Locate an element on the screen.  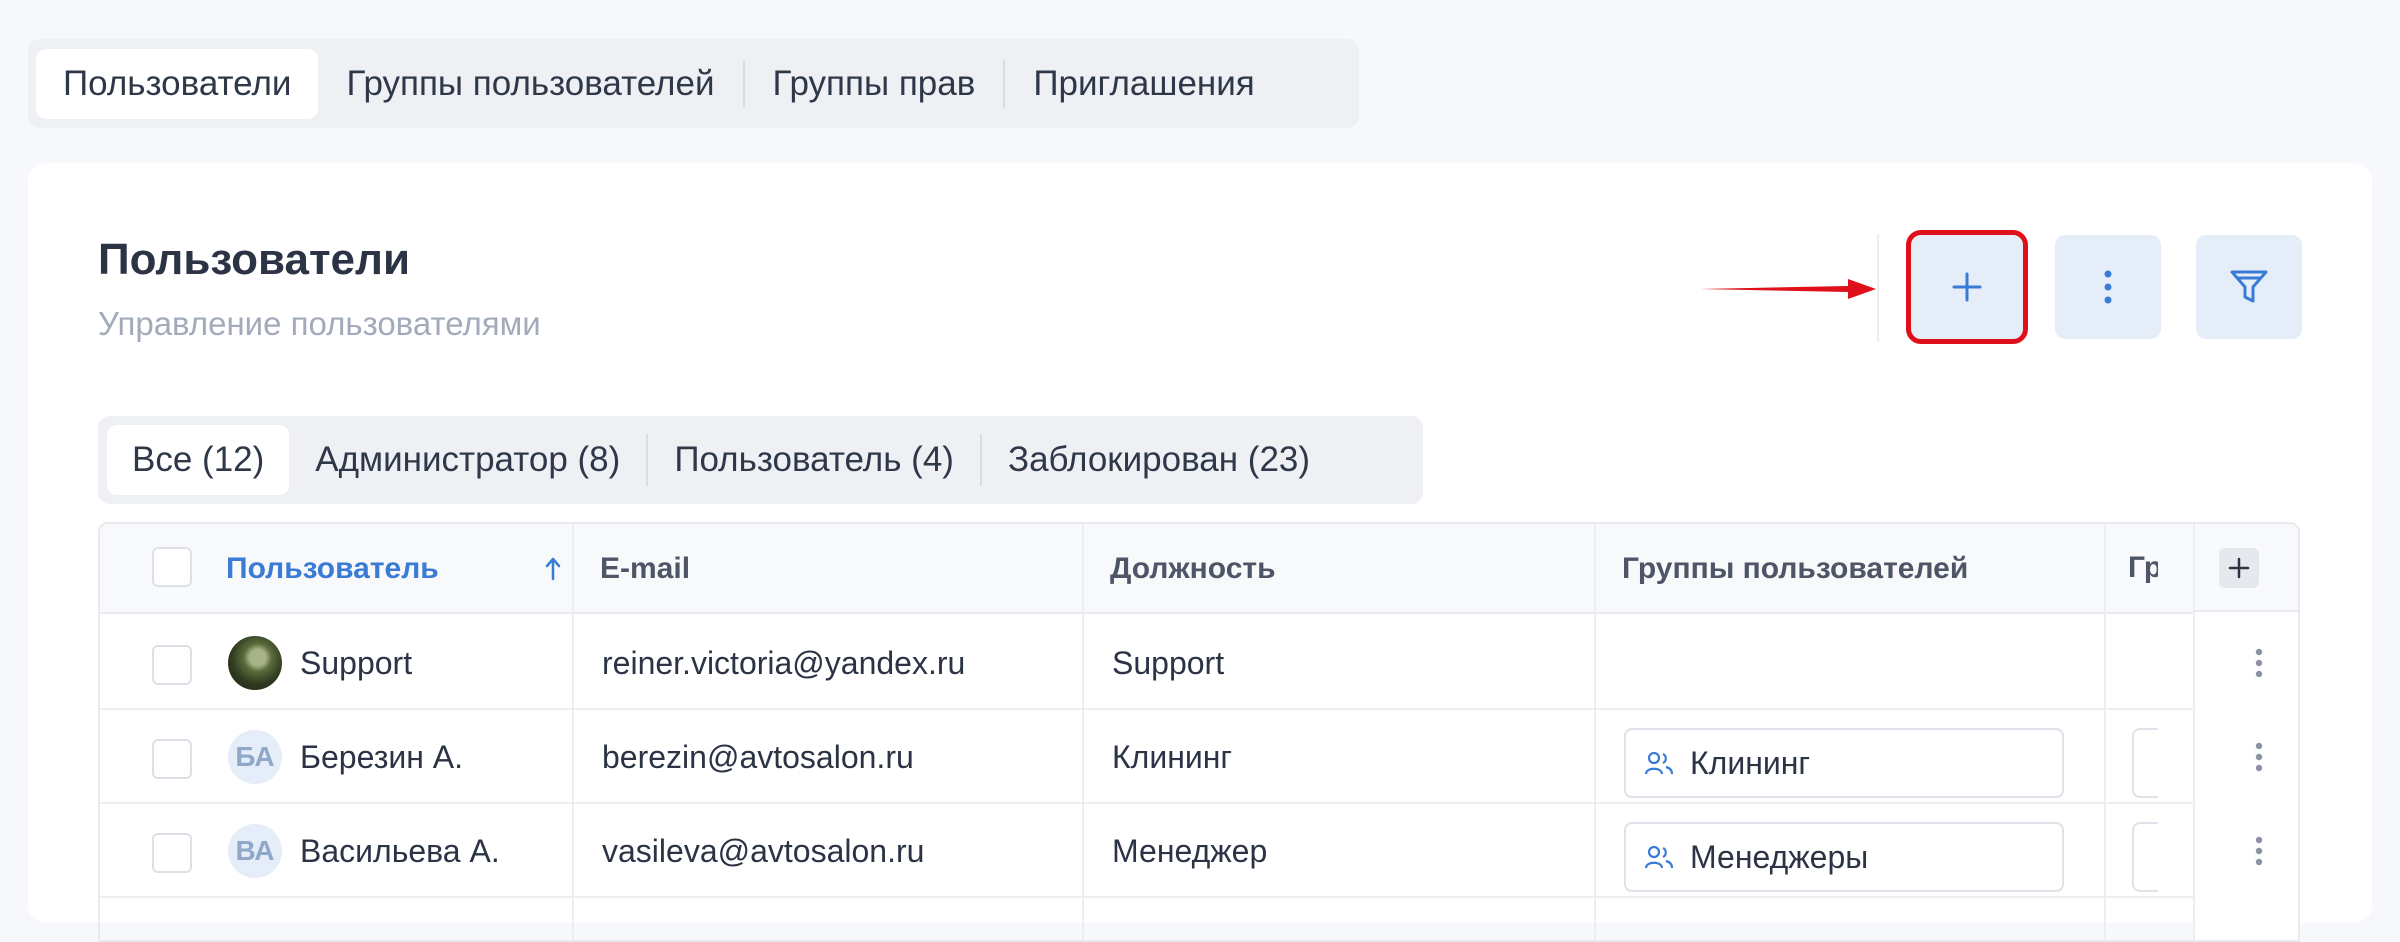
column-header-user-label: Пользователь is located at coordinates (332, 568).